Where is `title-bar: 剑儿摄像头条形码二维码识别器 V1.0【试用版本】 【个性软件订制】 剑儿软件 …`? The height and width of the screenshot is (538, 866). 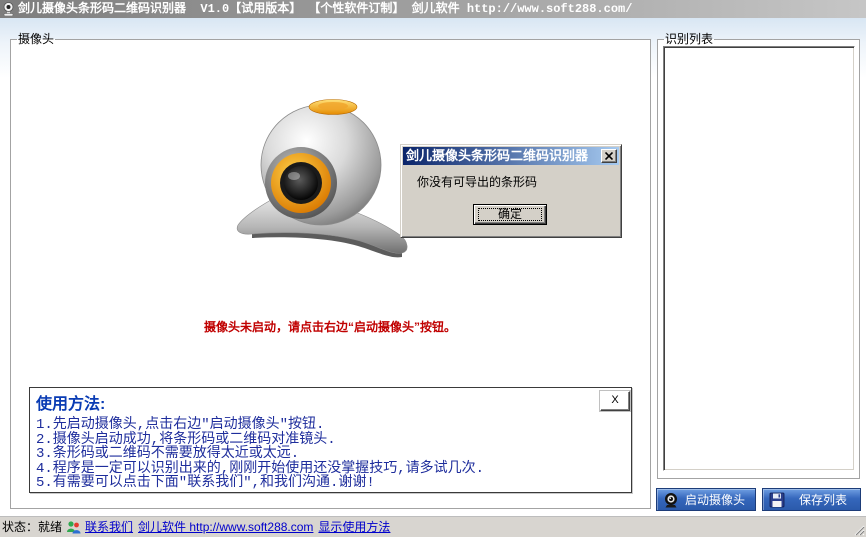 title-bar: 剑儿摄像头条形码二维码识别器 V1.0【试用版本】 【个性软件订制】 剑儿软件 … is located at coordinates (433, 9).